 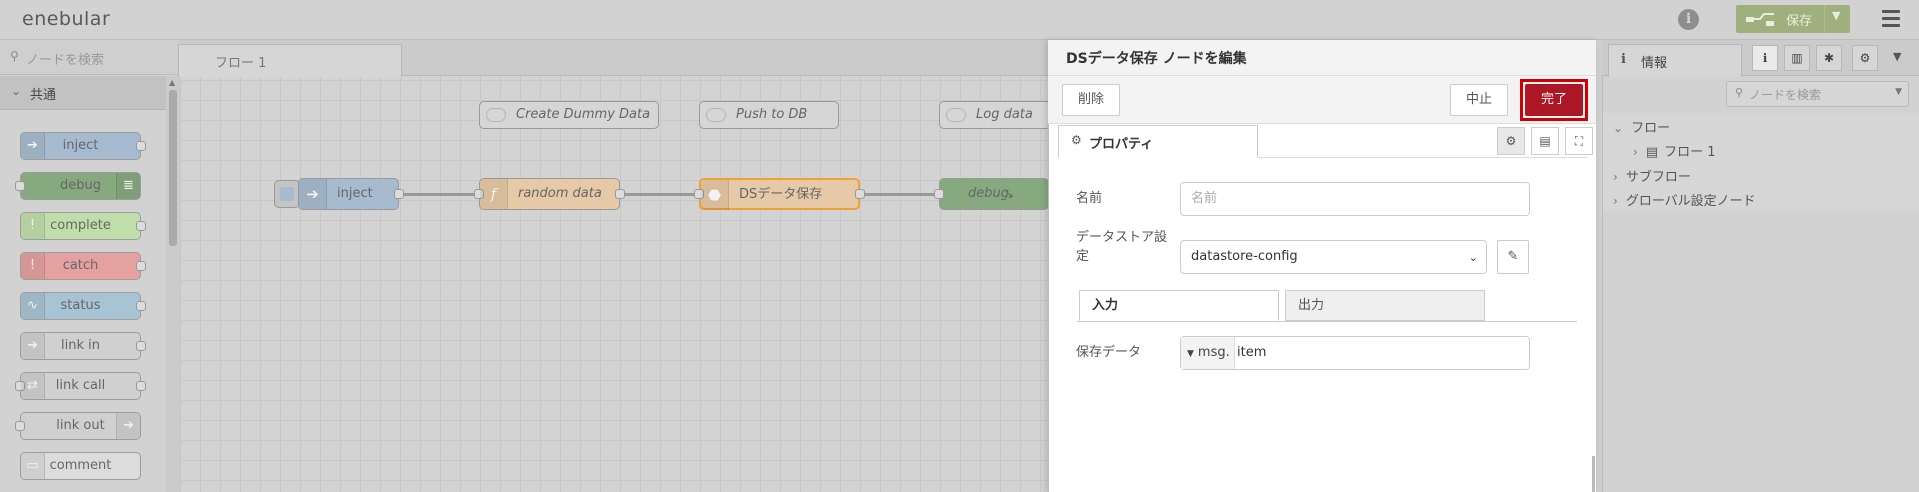 I want to click on flow-node-label: inject, so click(x=355, y=193).